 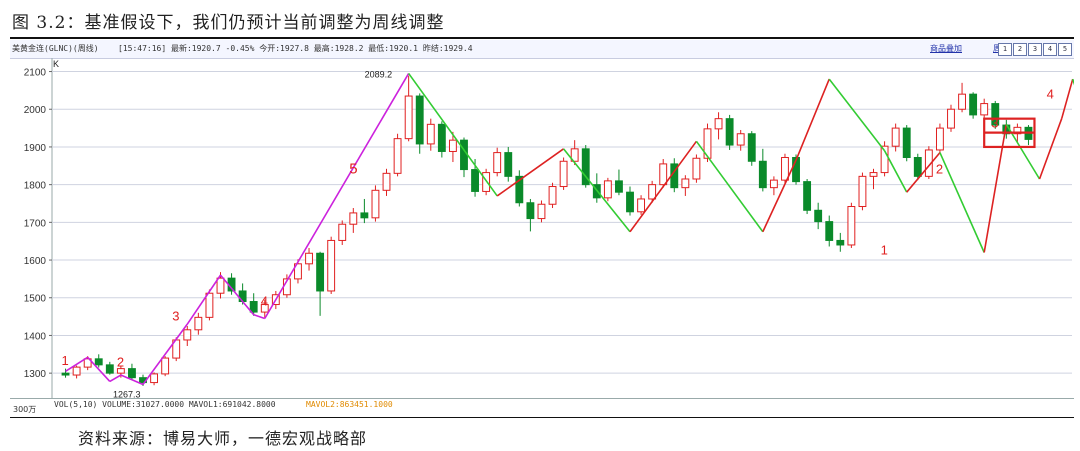 What do you see at coordinates (379, 75) in the screenshot?
I see `high-price-label: 2089.2` at bounding box center [379, 75].